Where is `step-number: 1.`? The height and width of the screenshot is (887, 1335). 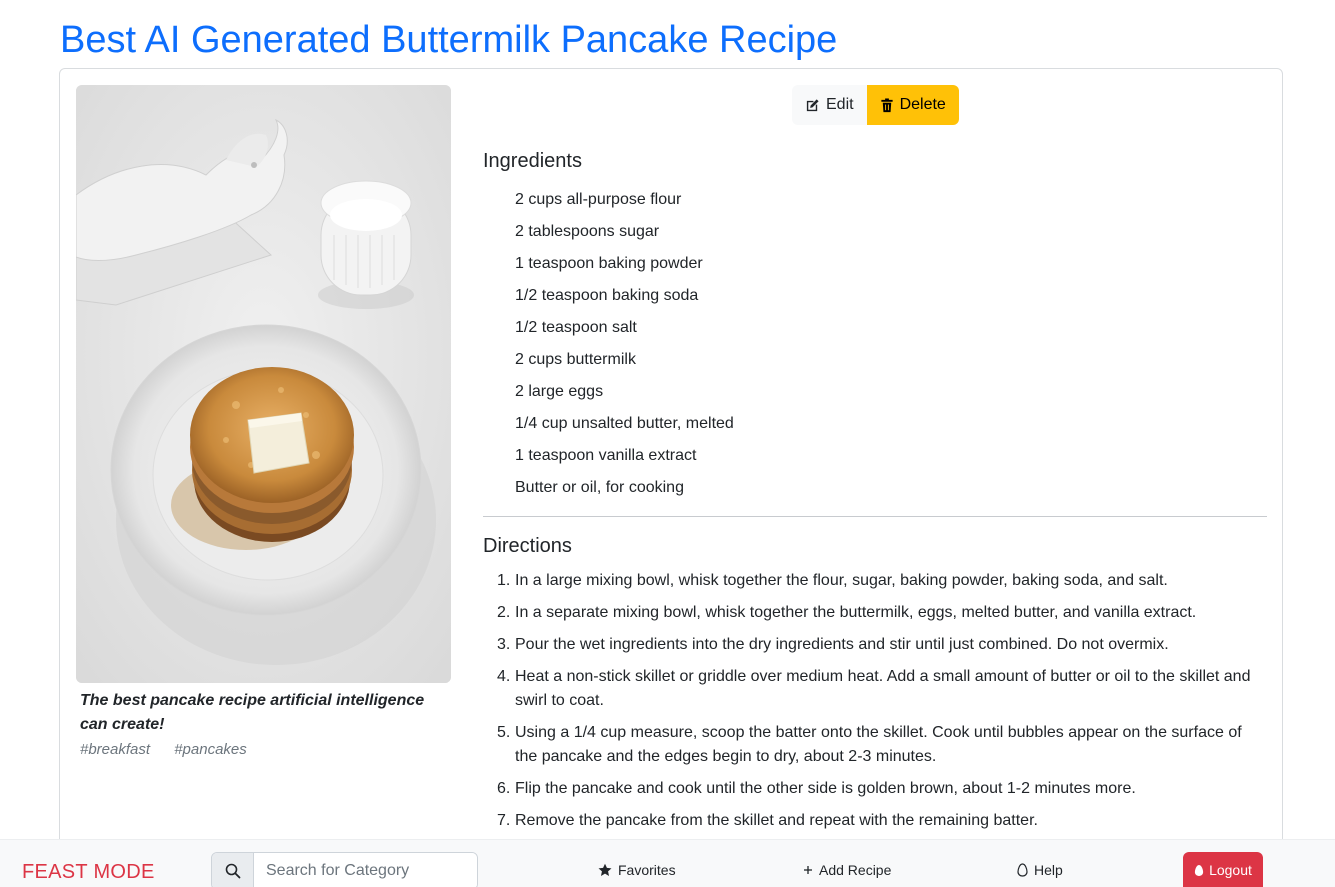 step-number: 1. is located at coordinates (504, 580).